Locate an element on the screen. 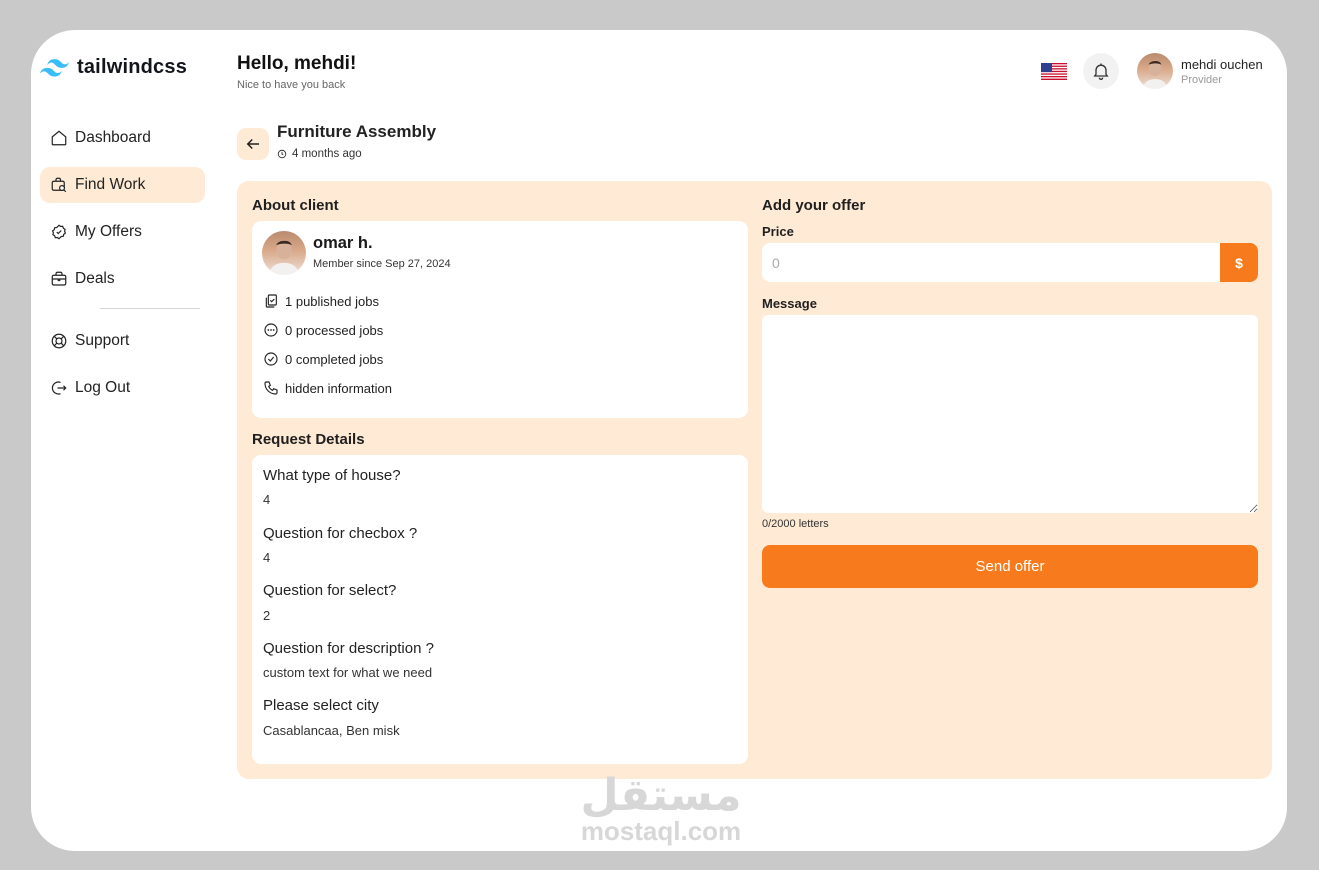 Image resolution: width=1319 pixels, height=870 pixels. request-answer: custom text for what we need is located at coordinates (348, 672).